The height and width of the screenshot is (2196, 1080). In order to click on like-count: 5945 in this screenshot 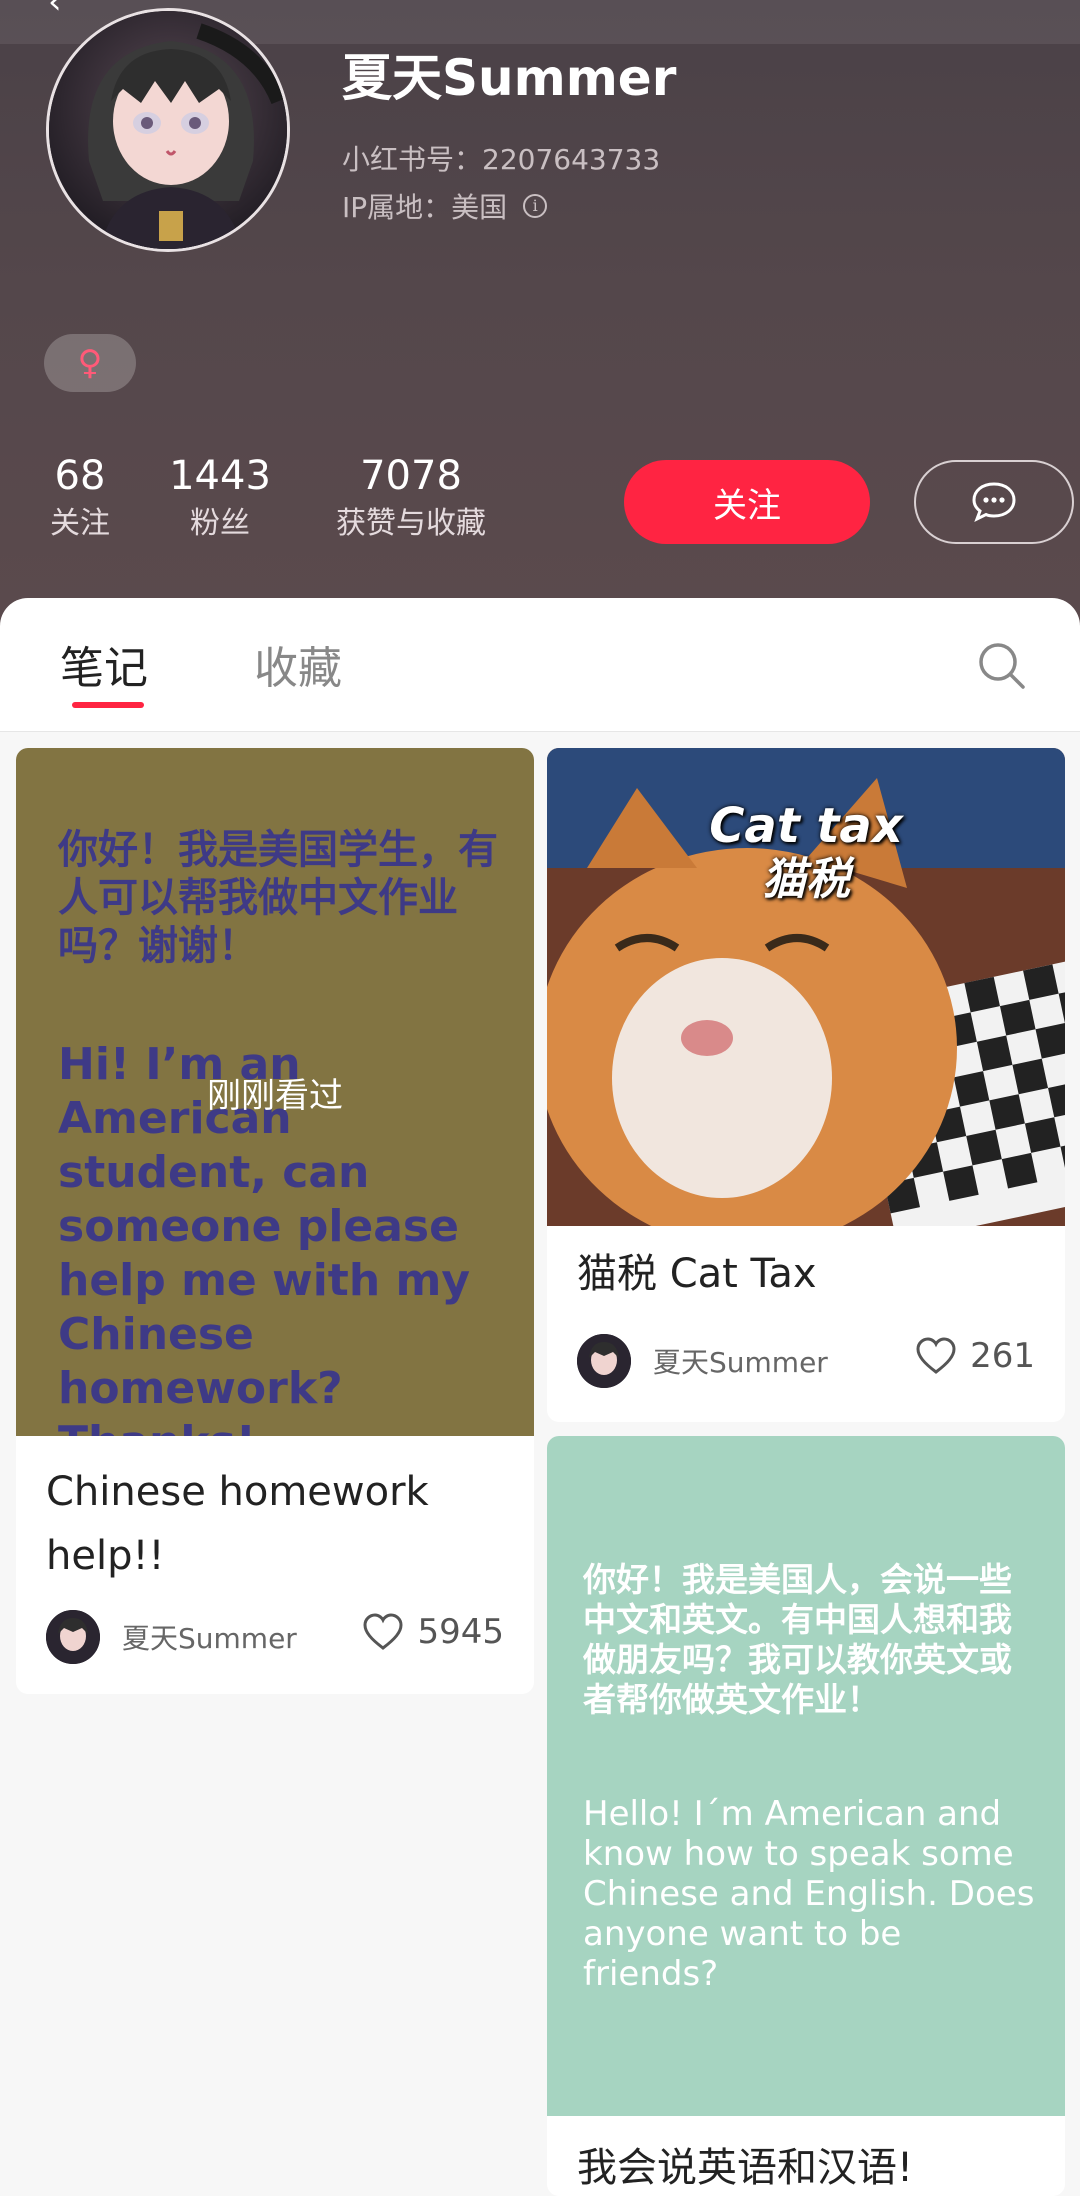, I will do `click(432, 1632)`.